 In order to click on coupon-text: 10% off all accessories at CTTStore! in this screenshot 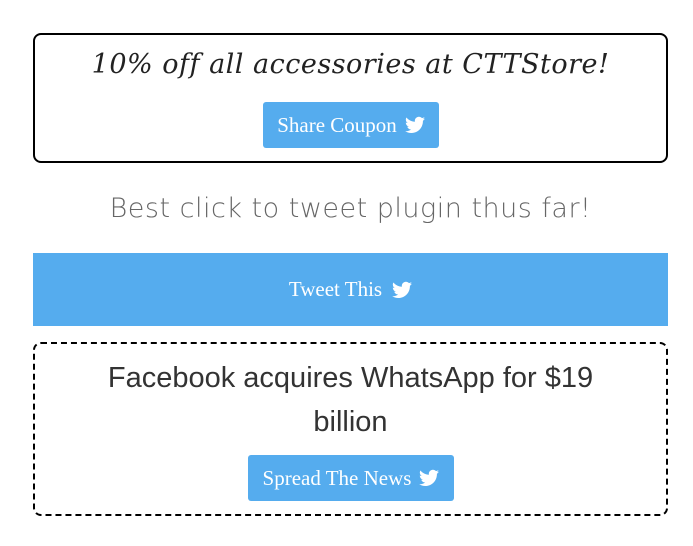, I will do `click(350, 64)`.